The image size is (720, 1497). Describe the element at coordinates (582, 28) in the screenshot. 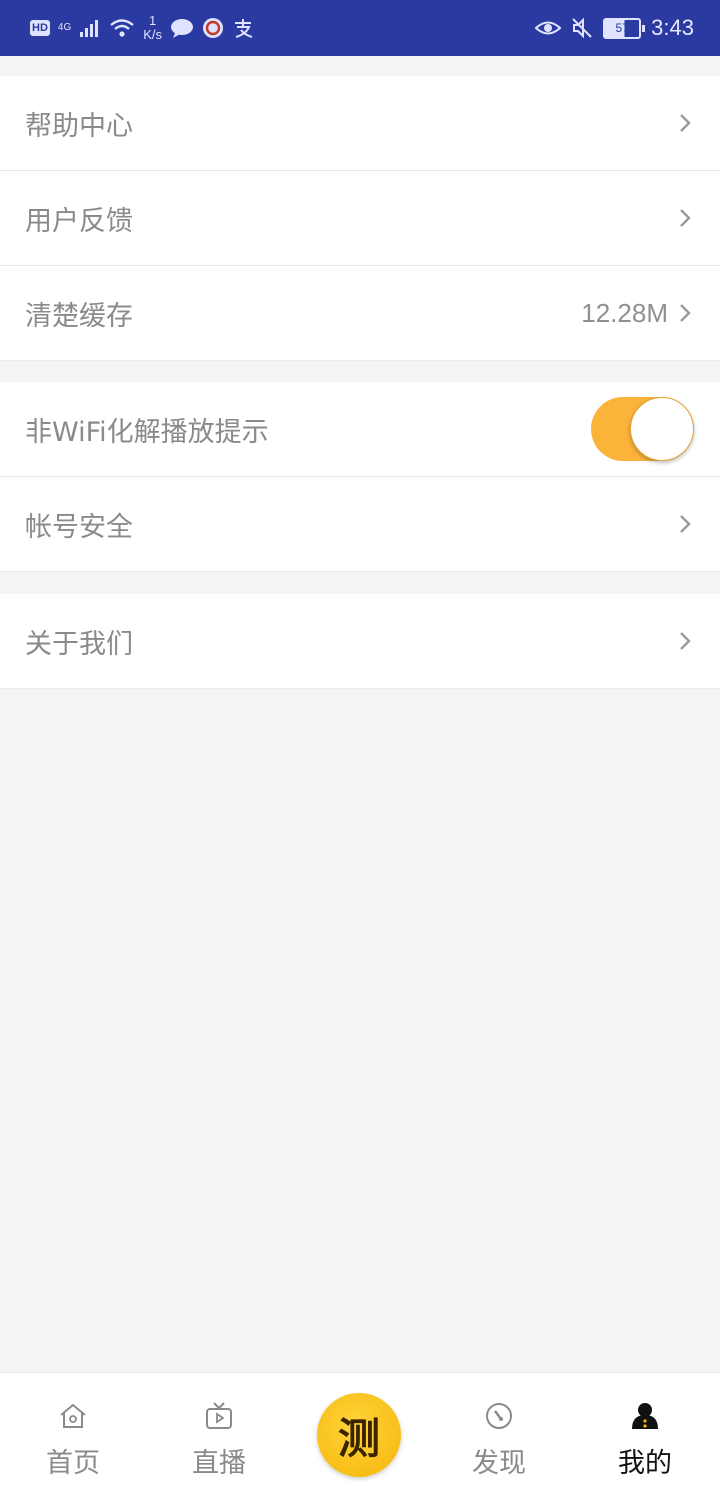

I see `mute-icon` at that location.